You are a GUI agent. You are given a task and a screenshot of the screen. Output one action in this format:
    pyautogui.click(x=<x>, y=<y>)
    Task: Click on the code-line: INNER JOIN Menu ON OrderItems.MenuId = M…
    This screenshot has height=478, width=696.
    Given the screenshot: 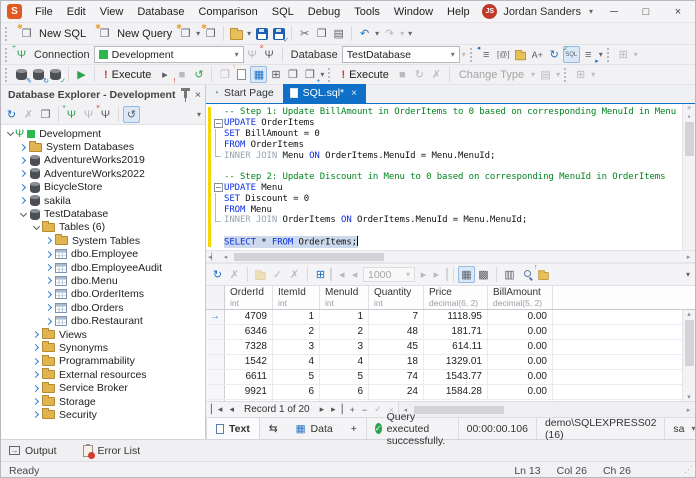 What is the action you would take?
    pyautogui.click(x=446, y=155)
    